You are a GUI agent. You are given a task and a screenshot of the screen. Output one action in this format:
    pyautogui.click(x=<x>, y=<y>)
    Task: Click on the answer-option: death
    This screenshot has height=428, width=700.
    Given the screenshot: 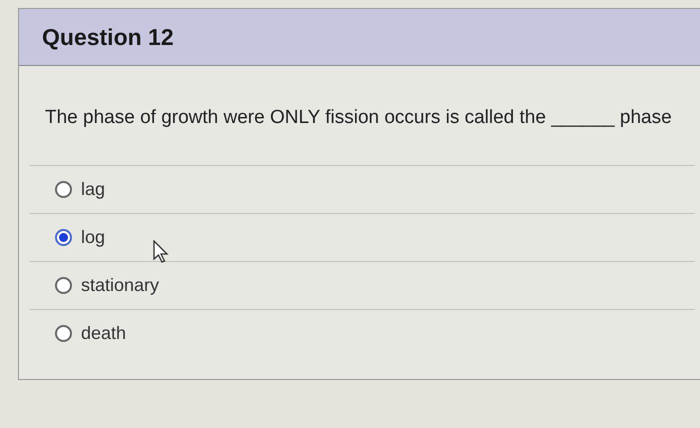 What is the action you would take?
    pyautogui.click(x=90, y=333)
    